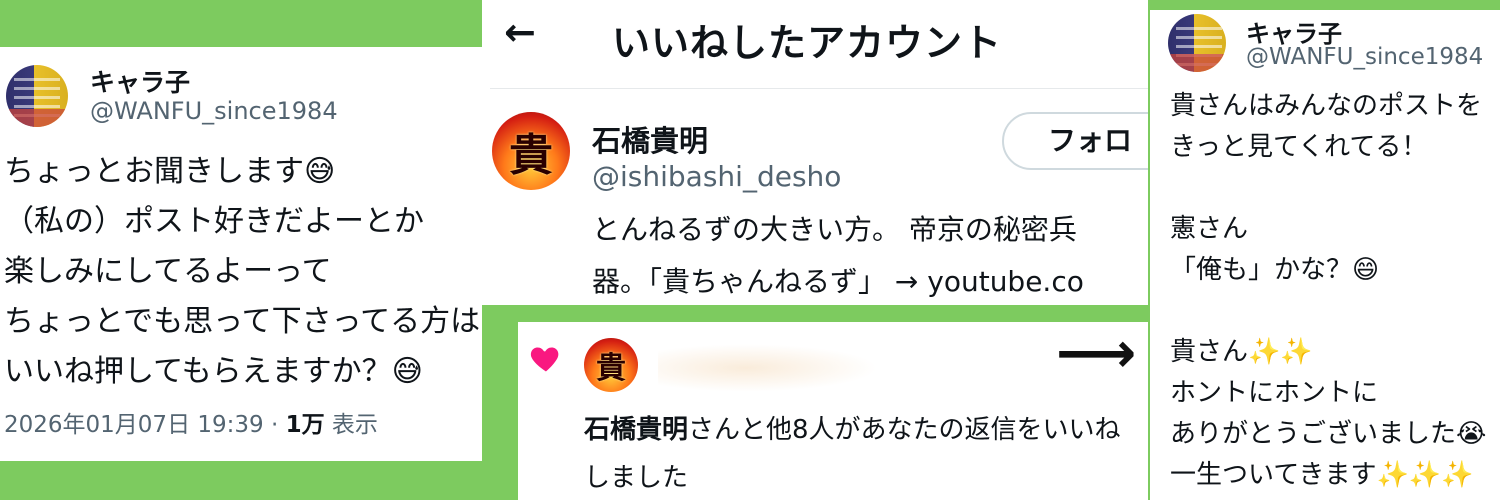  I want to click on tweet-line: ちょっとでも思って下さってる方は, so click(242, 321).